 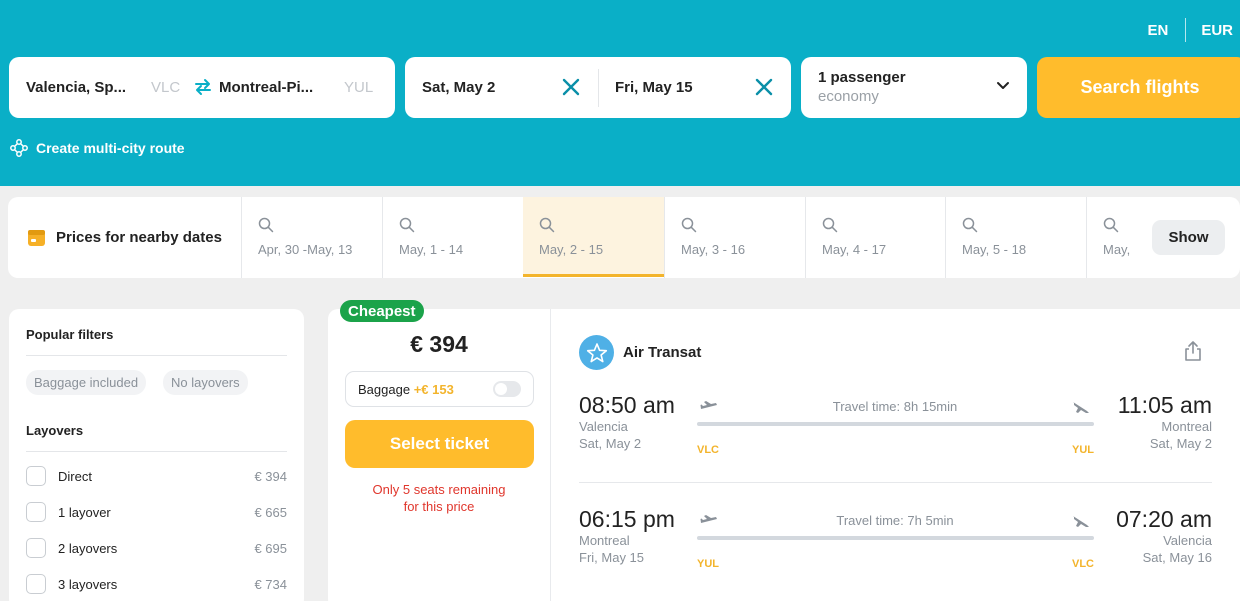 What do you see at coordinates (156, 513) in the screenshot?
I see `layover-option-1: 1 layover € 665` at bounding box center [156, 513].